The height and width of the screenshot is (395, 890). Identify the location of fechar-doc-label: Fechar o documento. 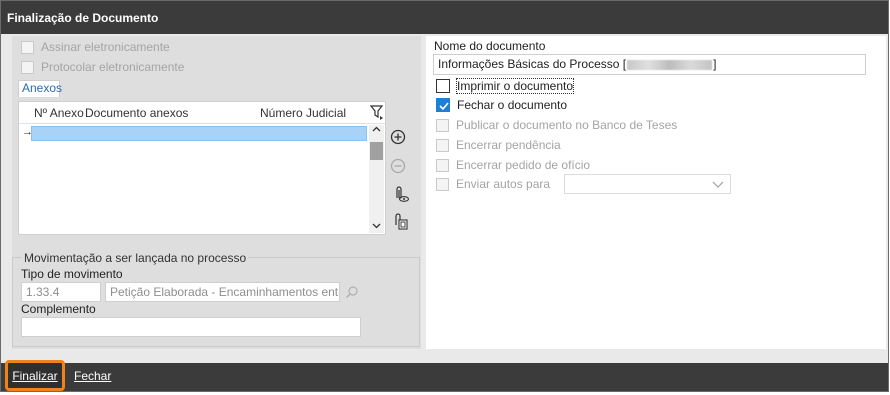
(512, 105).